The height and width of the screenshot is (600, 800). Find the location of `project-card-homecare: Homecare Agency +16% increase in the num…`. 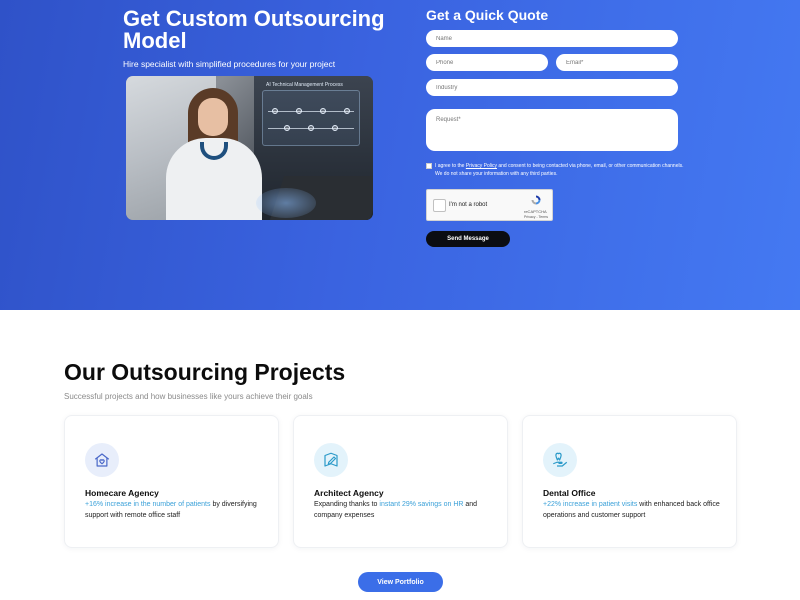

project-card-homecare: Homecare Agency +16% increase in the num… is located at coordinates (171, 481).